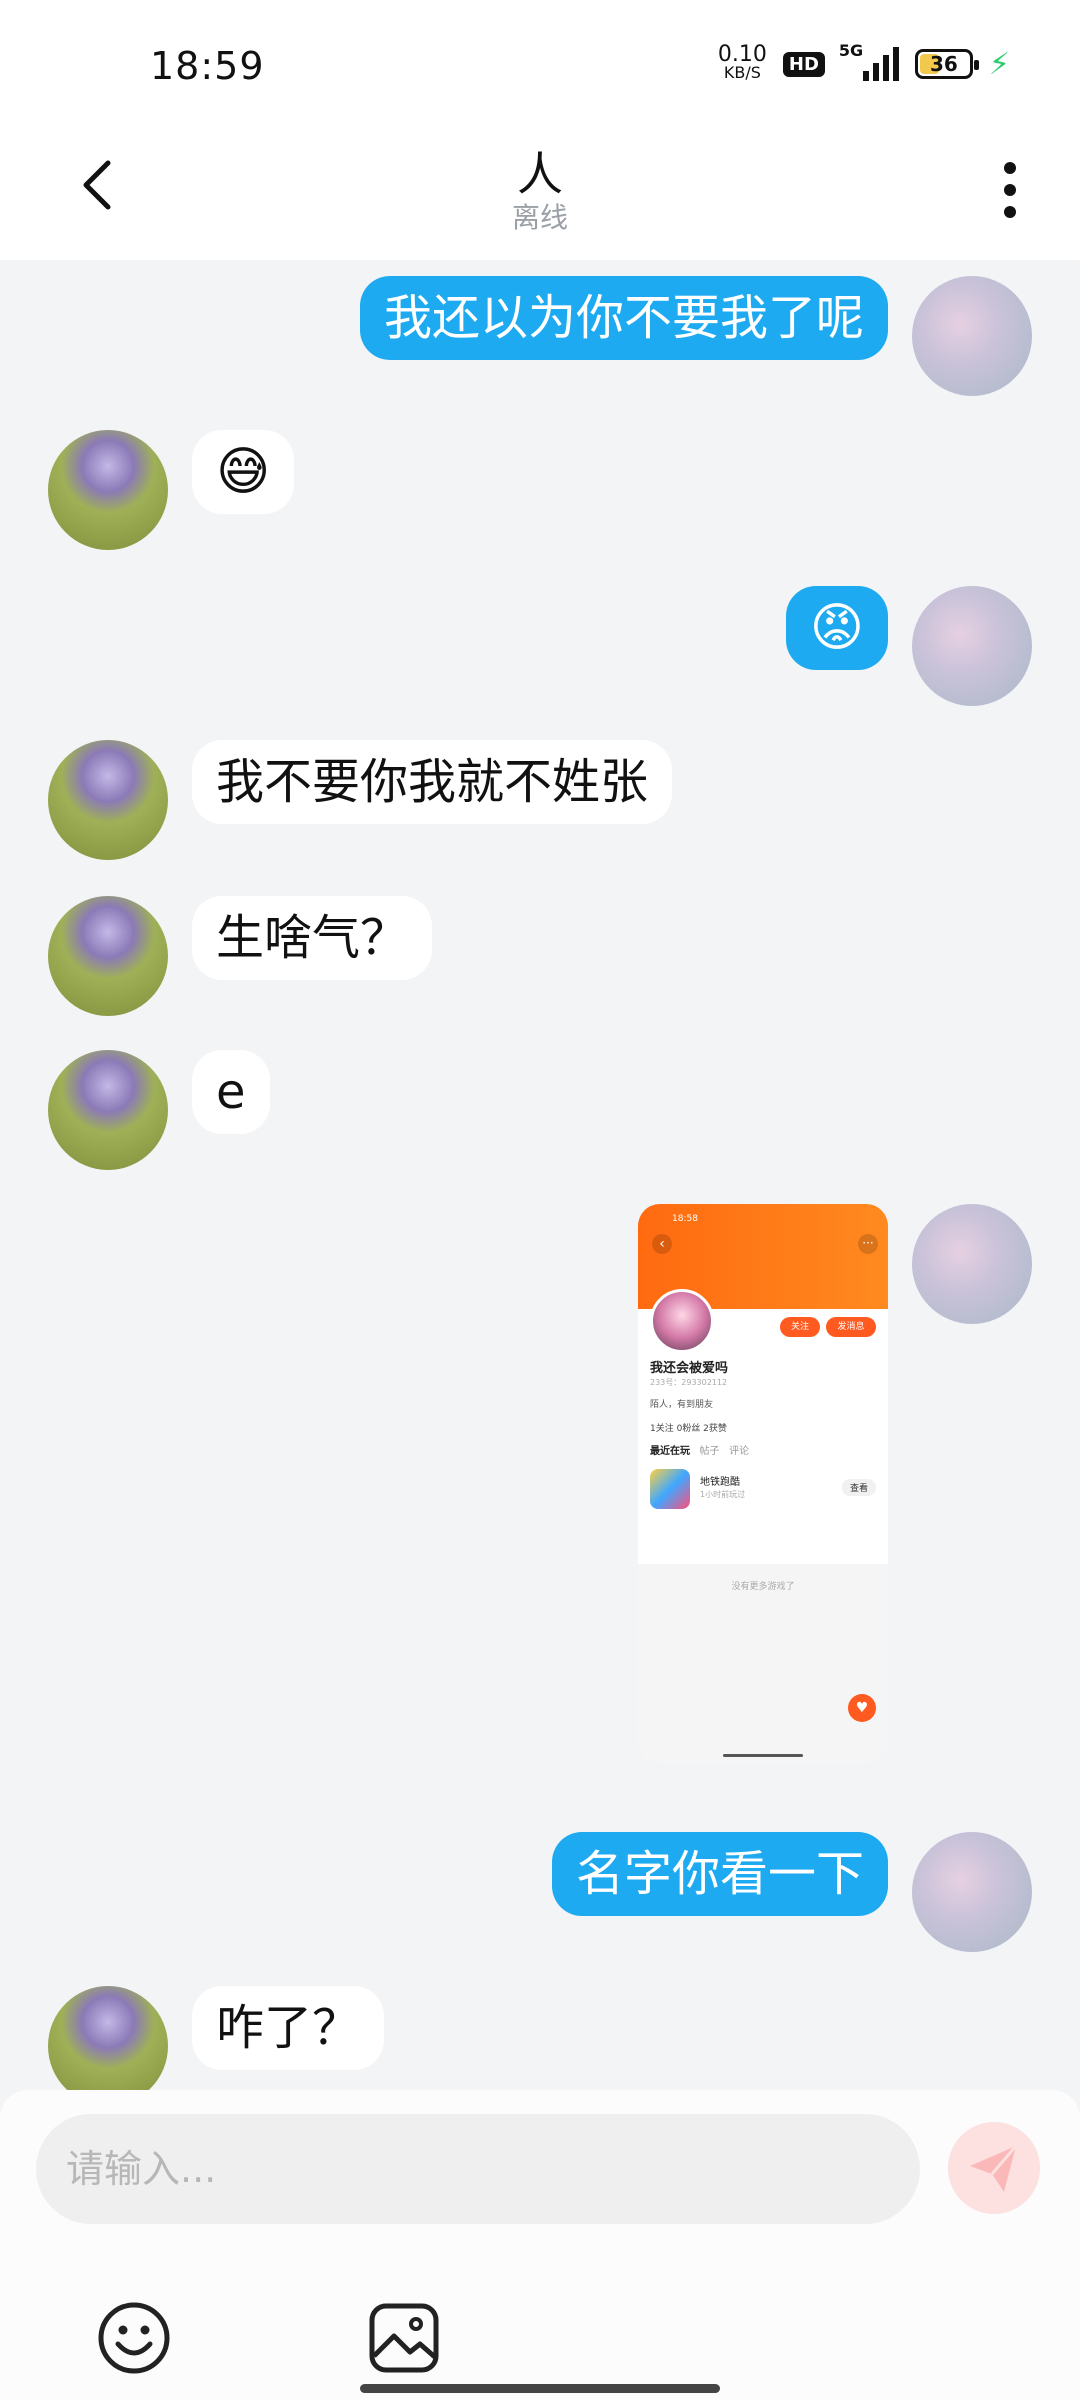  What do you see at coordinates (288, 2028) in the screenshot?
I see `message-bubble-received: 咋了？` at bounding box center [288, 2028].